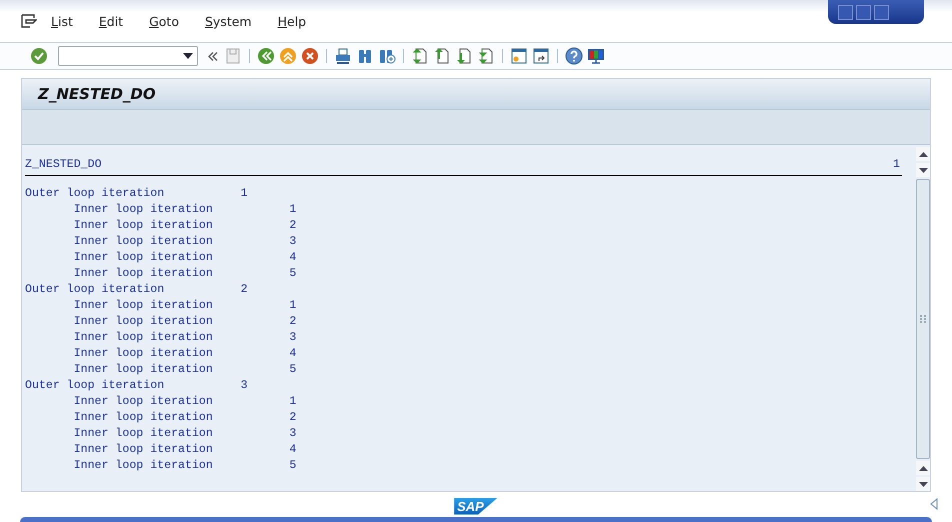  What do you see at coordinates (62, 21) in the screenshot?
I see `menu-item: List` at bounding box center [62, 21].